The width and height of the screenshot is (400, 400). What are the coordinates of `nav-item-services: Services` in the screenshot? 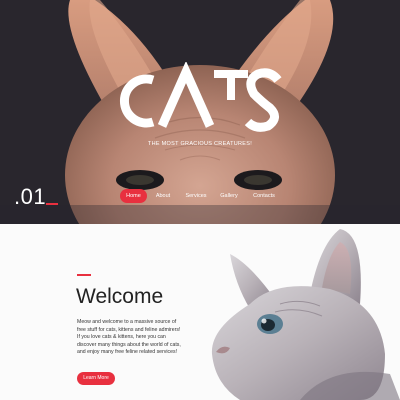 It's located at (196, 196).